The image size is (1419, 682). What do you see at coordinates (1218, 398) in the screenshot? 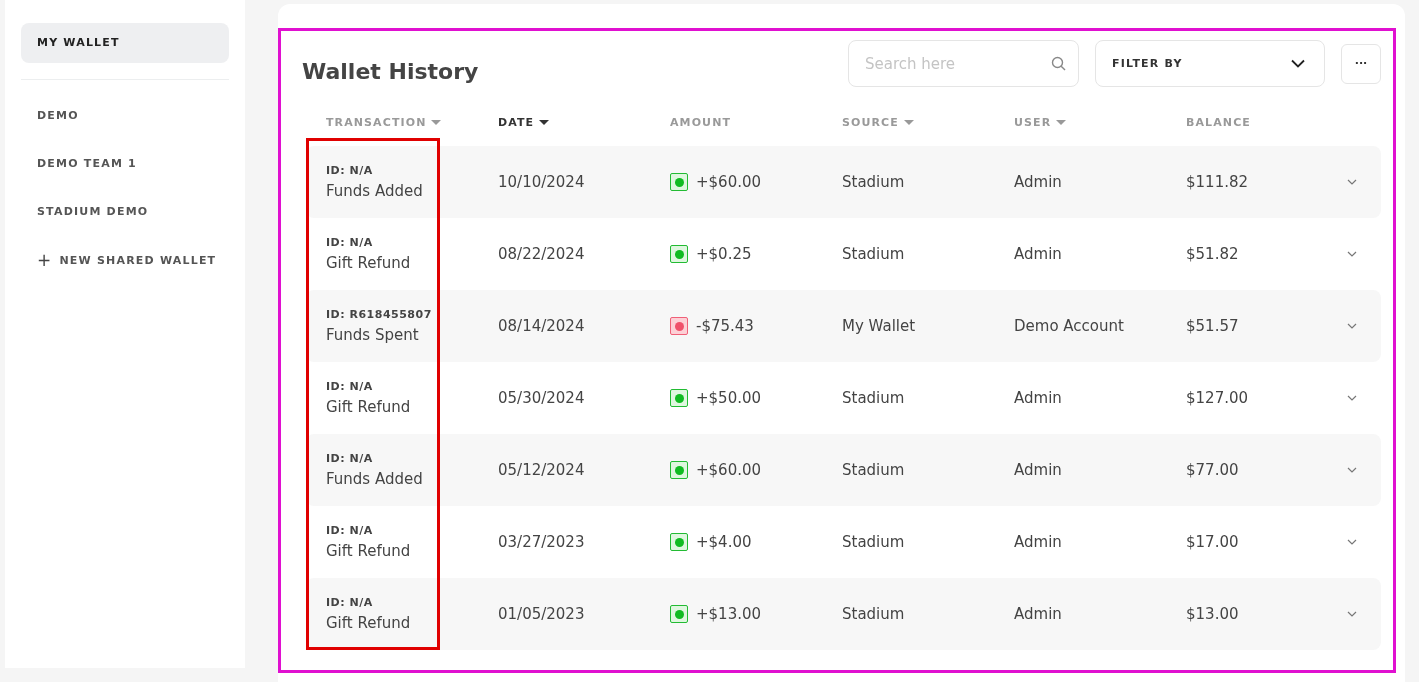
I see `table-cell-text: $127.00` at bounding box center [1218, 398].